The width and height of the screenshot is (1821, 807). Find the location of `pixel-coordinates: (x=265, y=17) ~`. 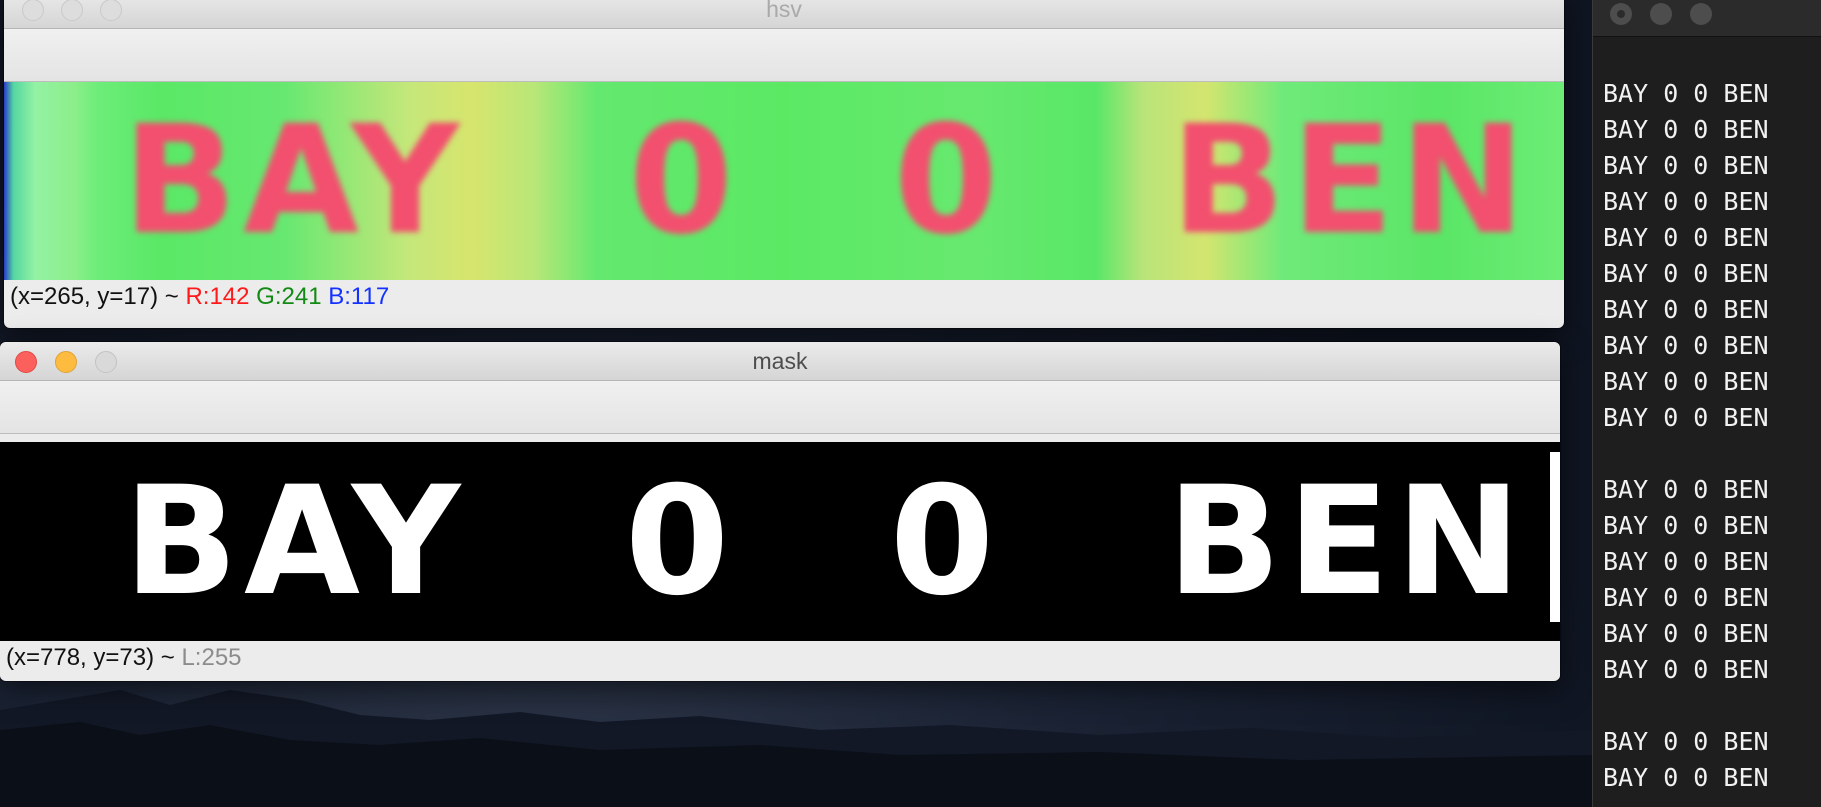

pixel-coordinates: (x=265, y=17) ~ is located at coordinates (94, 296).